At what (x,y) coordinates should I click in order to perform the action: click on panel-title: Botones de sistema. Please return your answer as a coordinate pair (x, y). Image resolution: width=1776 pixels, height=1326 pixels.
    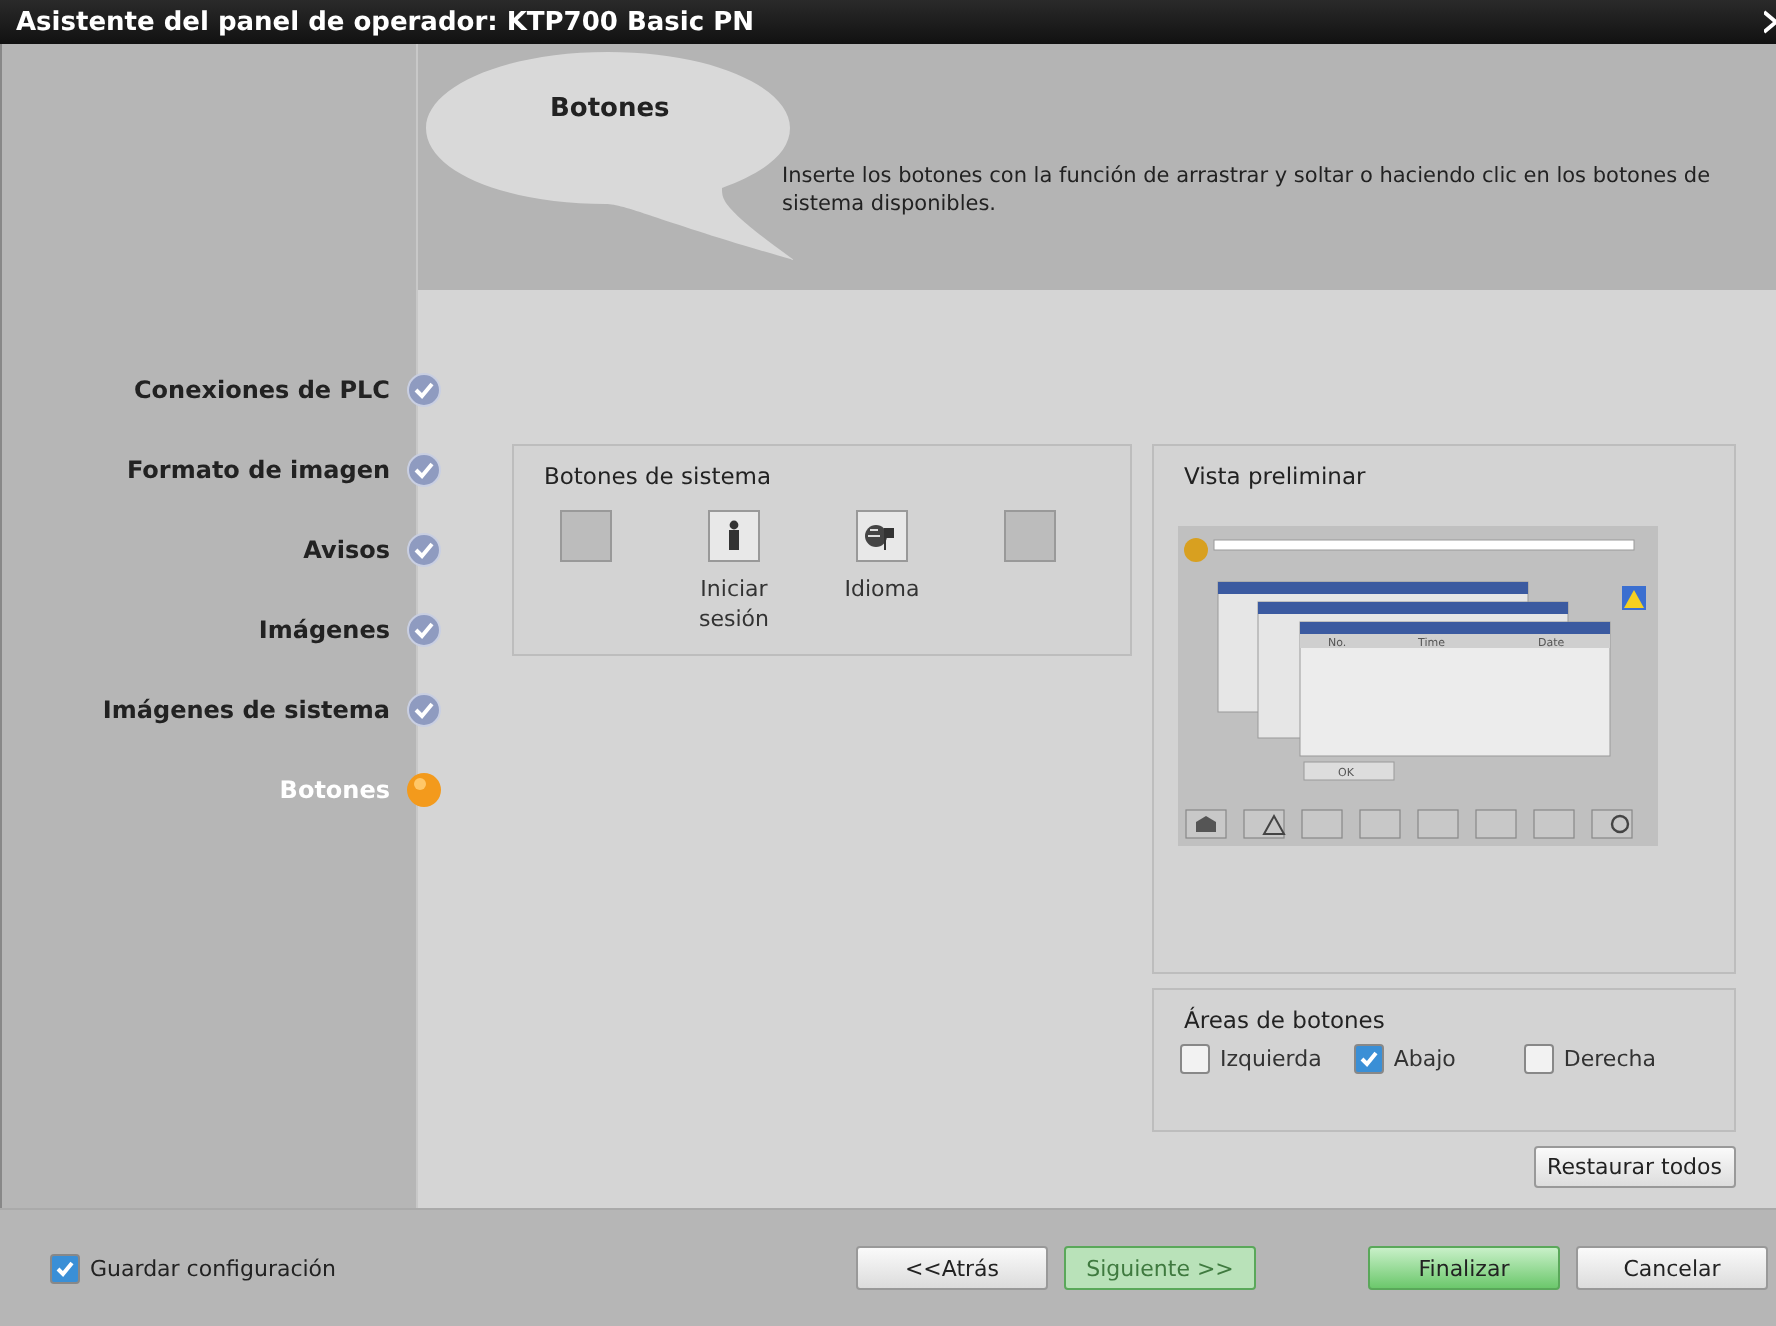
    Looking at the image, I should click on (659, 476).